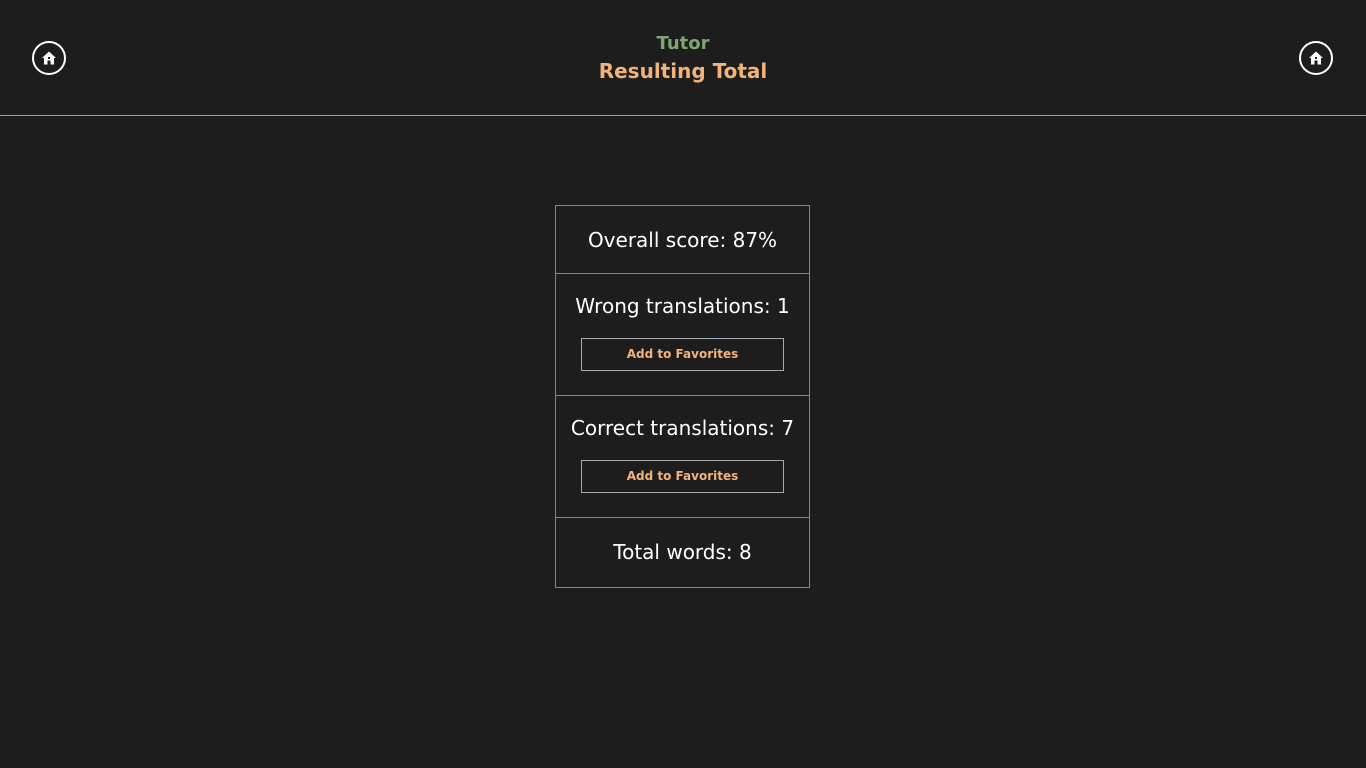 This screenshot has width=1366, height=768. What do you see at coordinates (682, 476) in the screenshot?
I see `add-correct-to-favorites-button: Add to Favorites` at bounding box center [682, 476].